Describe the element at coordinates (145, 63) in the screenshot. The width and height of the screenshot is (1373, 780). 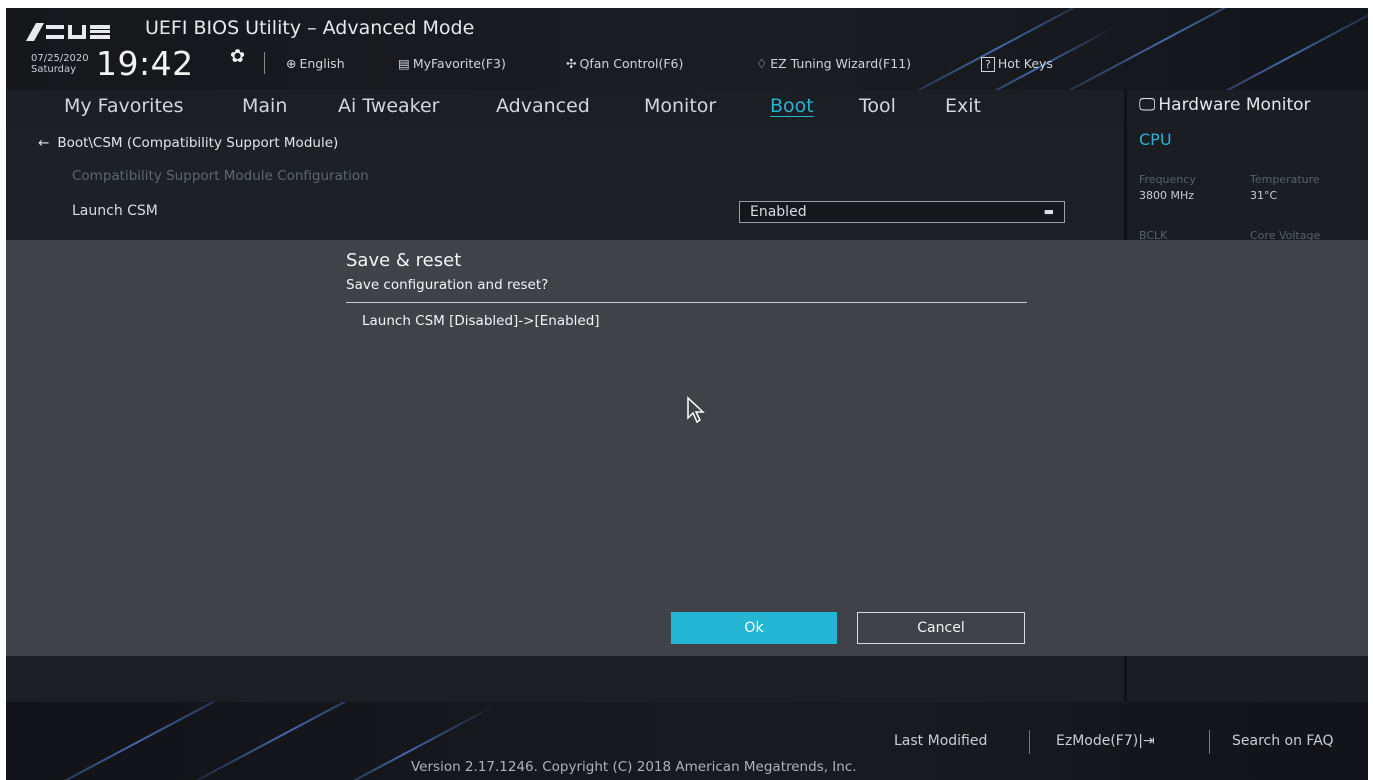
I see `clock-time: 19:42` at that location.